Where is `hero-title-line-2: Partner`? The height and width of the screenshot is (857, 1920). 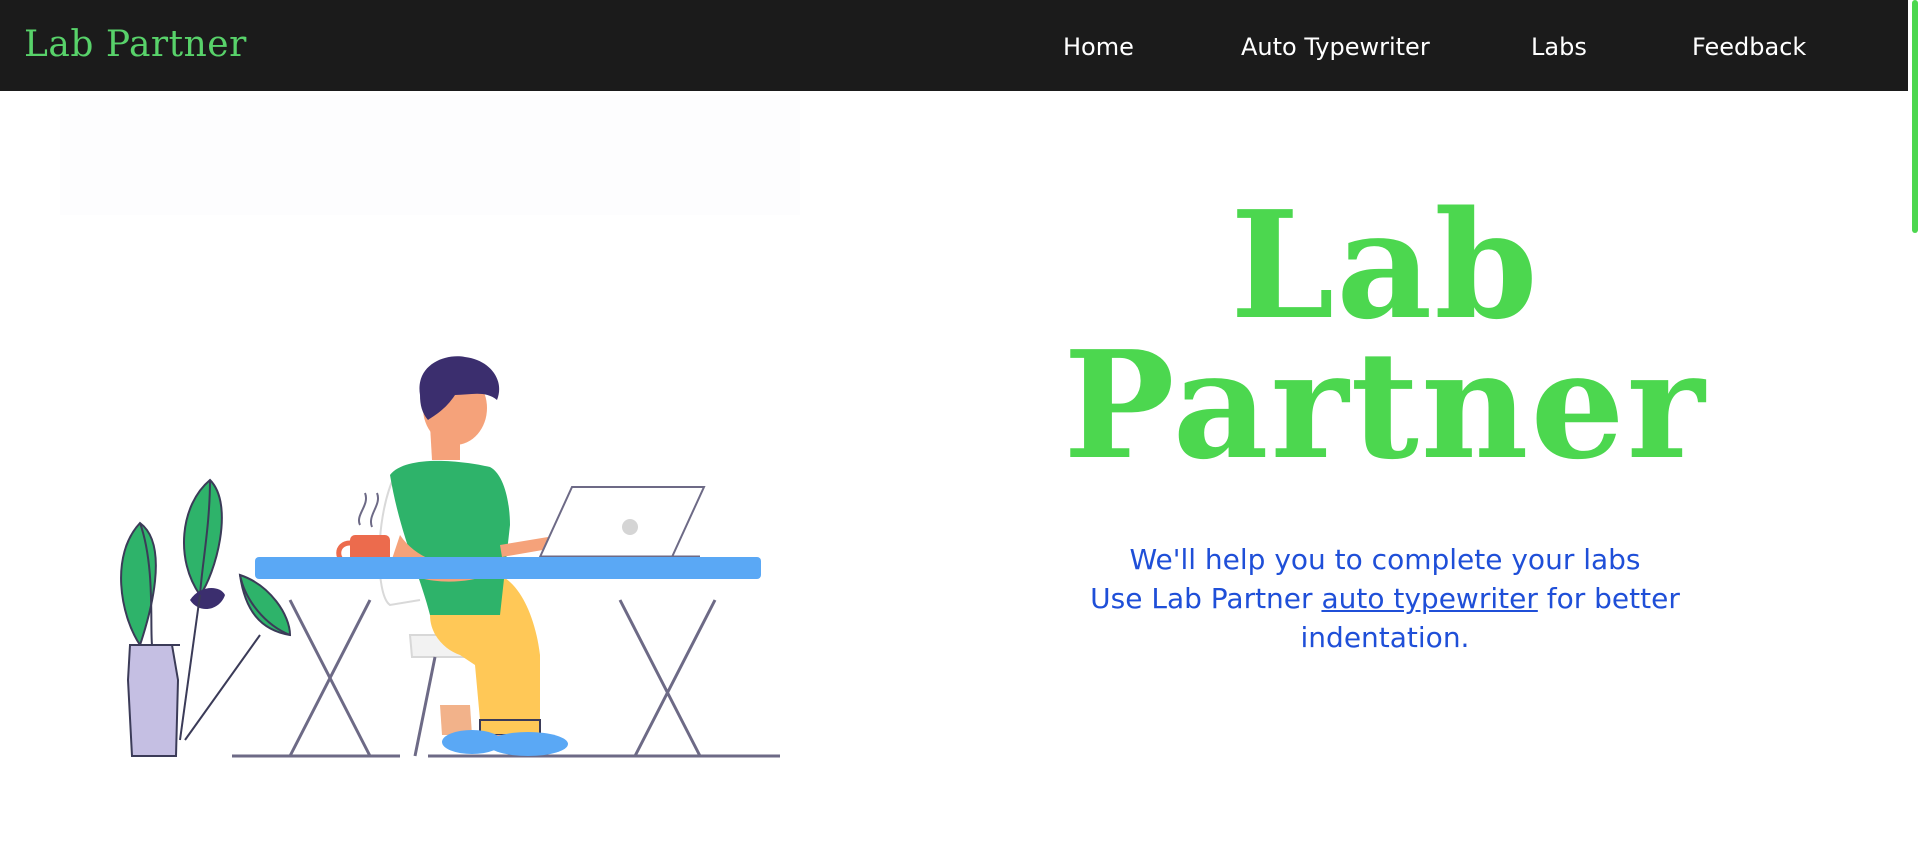
hero-title-line-2: Partner is located at coordinates (1385, 405).